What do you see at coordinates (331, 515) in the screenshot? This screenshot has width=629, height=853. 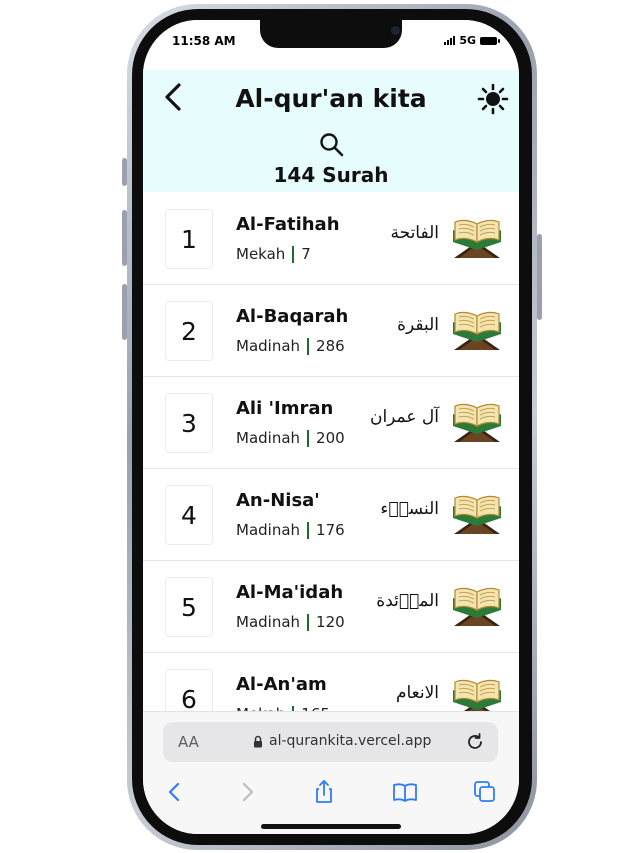 I see `surah-row: 4 An-Nisa' Madinah 176 النساۤء` at bounding box center [331, 515].